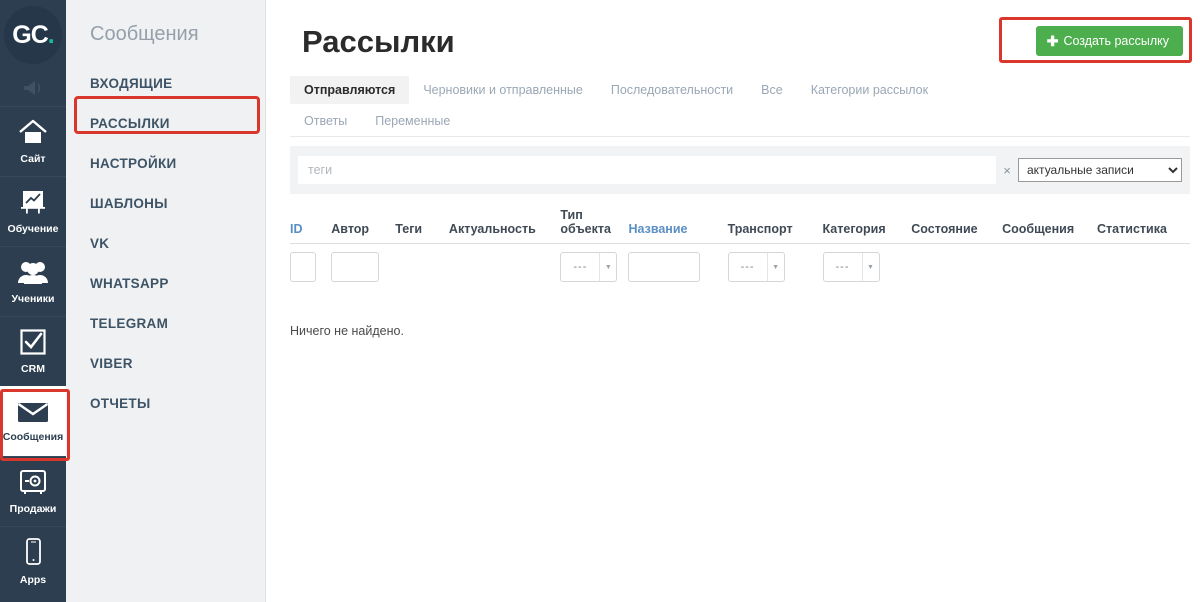  What do you see at coordinates (1050, 226) in the screenshot?
I see `column-messages: Сообщения` at bounding box center [1050, 226].